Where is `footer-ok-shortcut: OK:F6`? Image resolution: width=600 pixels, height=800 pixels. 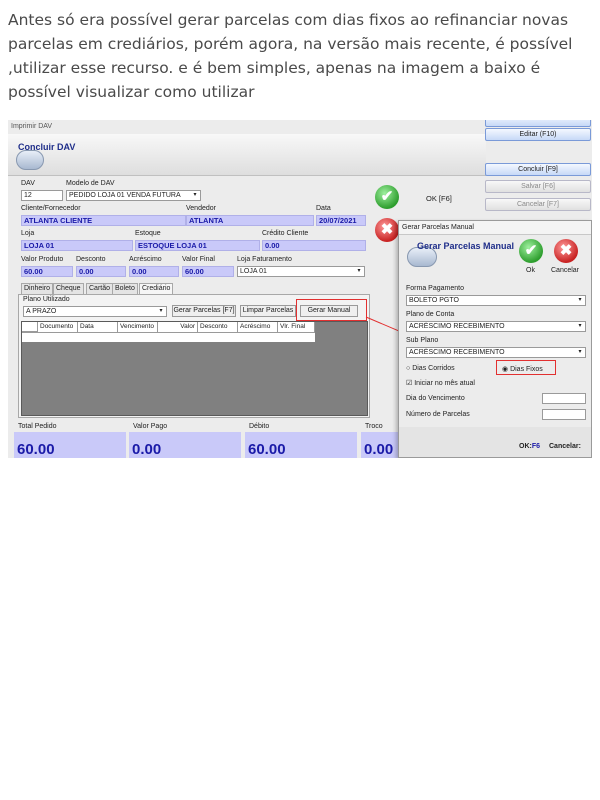
footer-ok-shortcut: OK:F6 is located at coordinates (529, 446).